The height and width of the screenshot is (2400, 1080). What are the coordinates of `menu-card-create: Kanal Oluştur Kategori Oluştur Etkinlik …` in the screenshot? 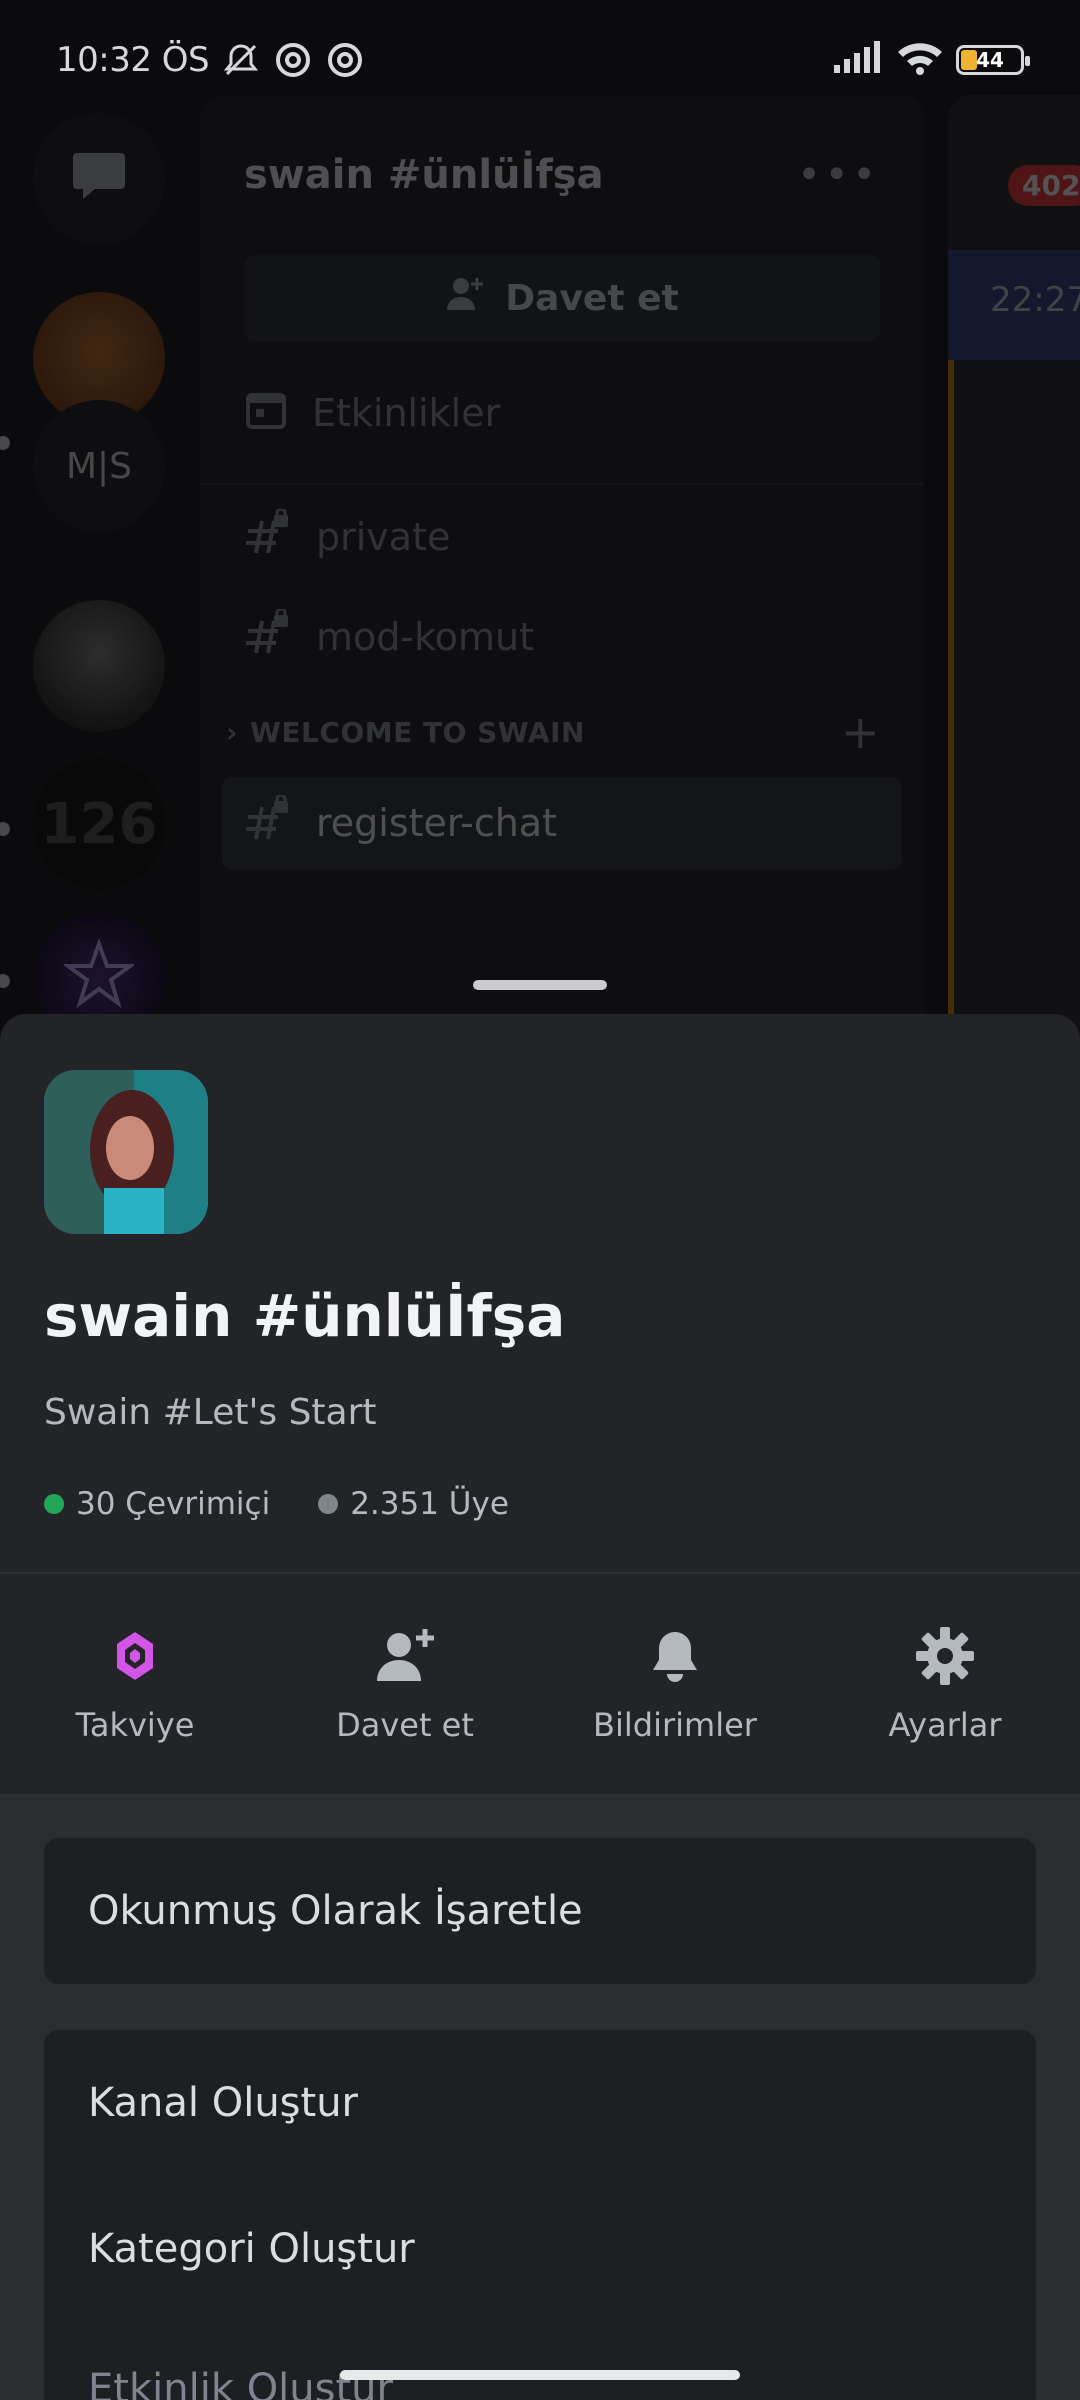 It's located at (540, 2215).